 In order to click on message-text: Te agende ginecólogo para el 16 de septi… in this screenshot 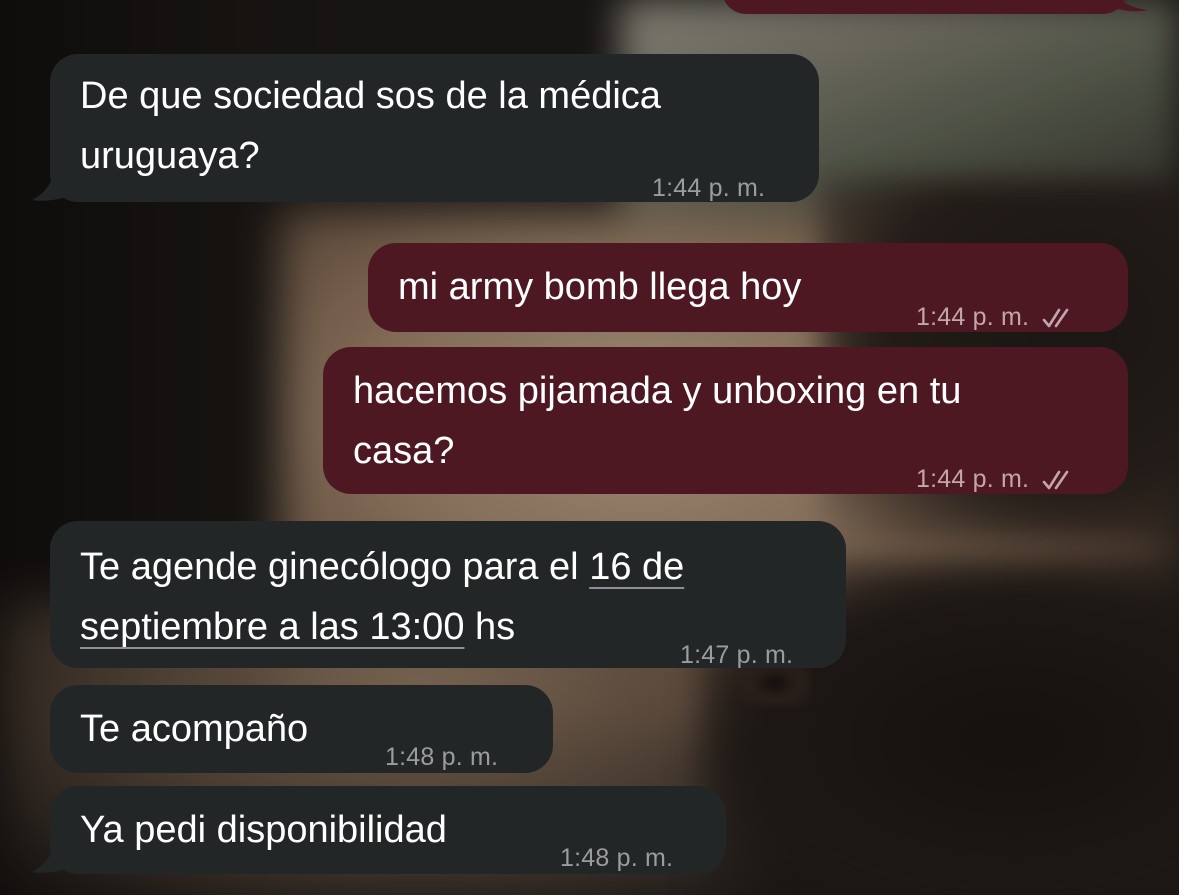, I will do `click(382, 597)`.